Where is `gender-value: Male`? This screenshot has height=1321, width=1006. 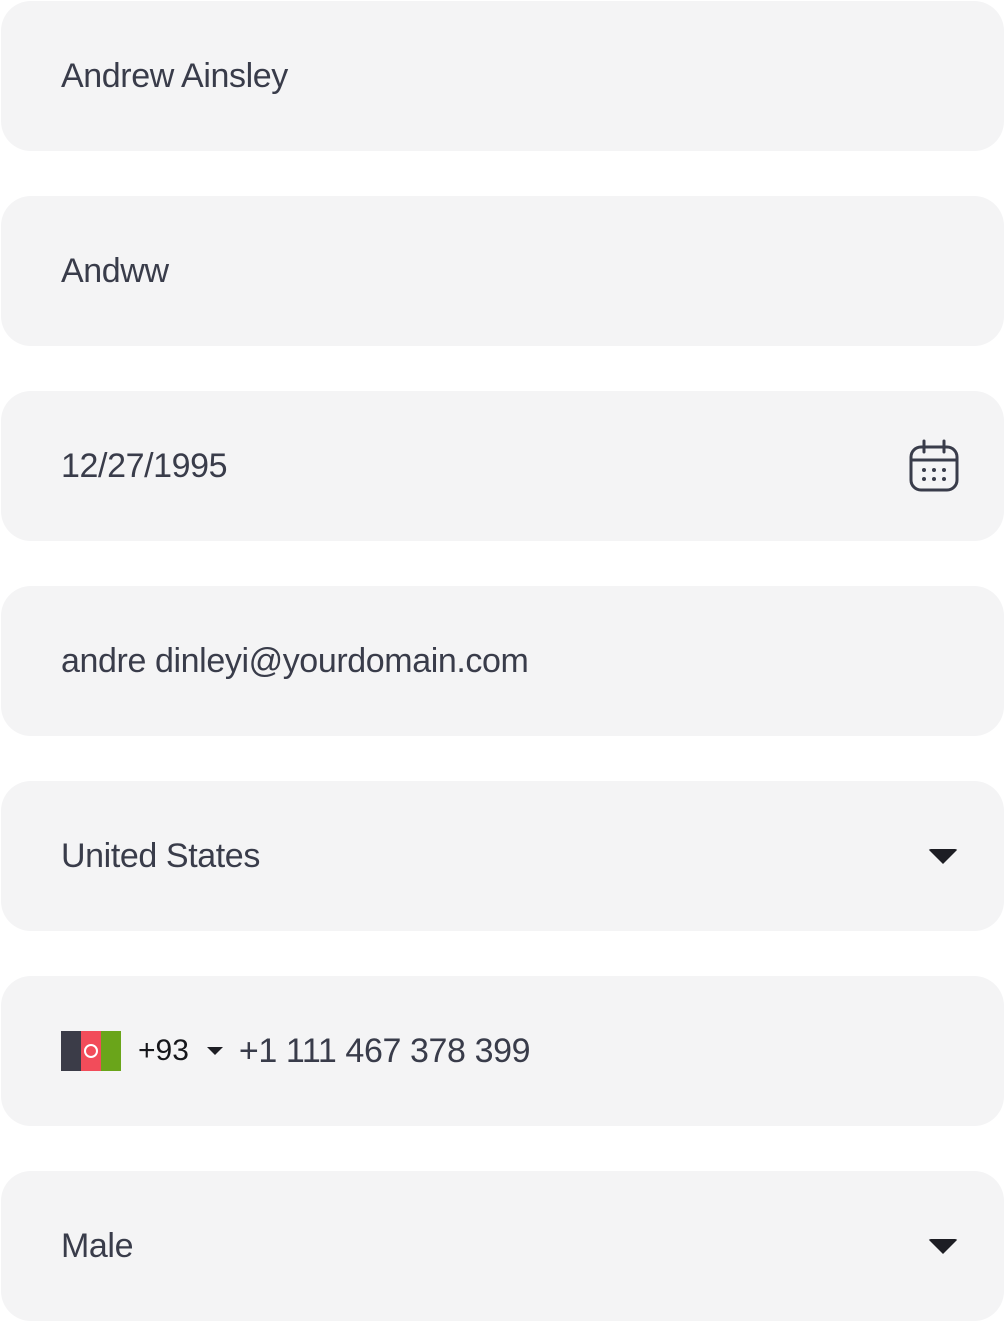
gender-value: Male is located at coordinates (97, 1245).